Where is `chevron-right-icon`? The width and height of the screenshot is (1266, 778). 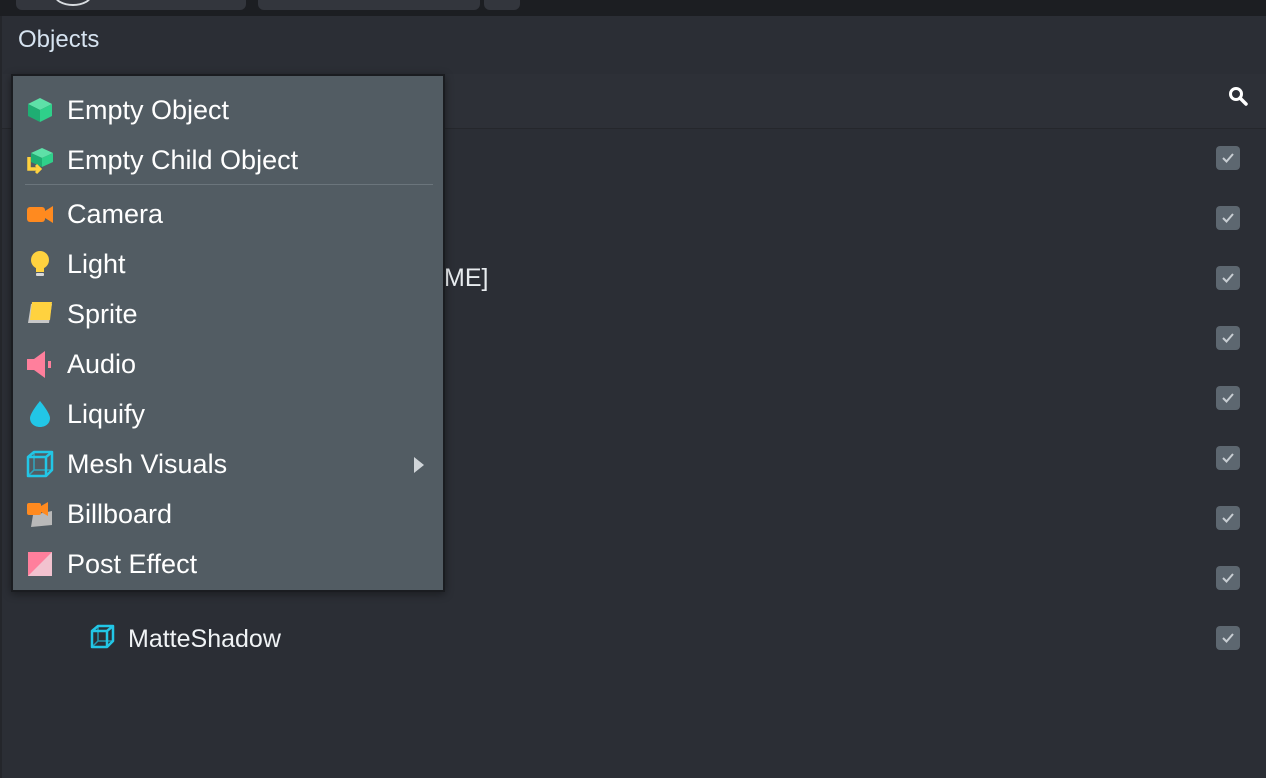
chevron-right-icon is located at coordinates (419, 467).